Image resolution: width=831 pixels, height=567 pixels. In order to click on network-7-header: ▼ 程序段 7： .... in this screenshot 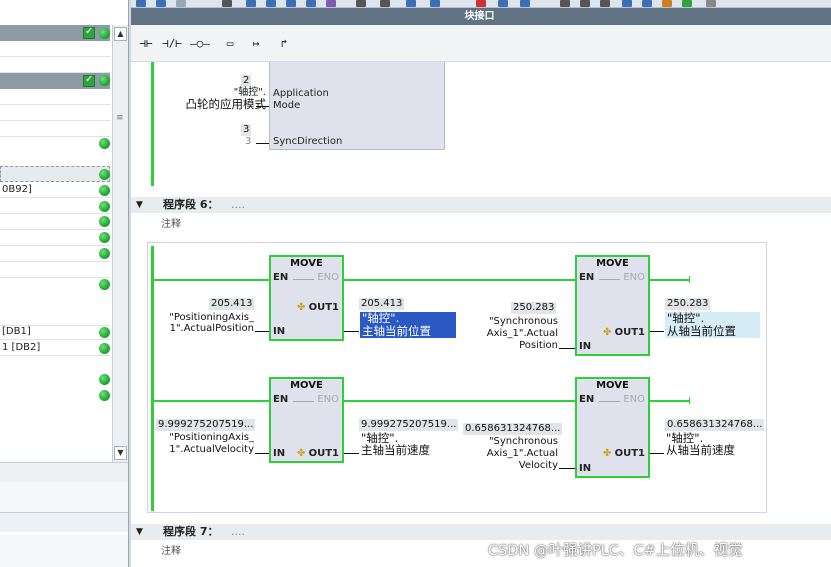, I will do `click(481, 532)`.